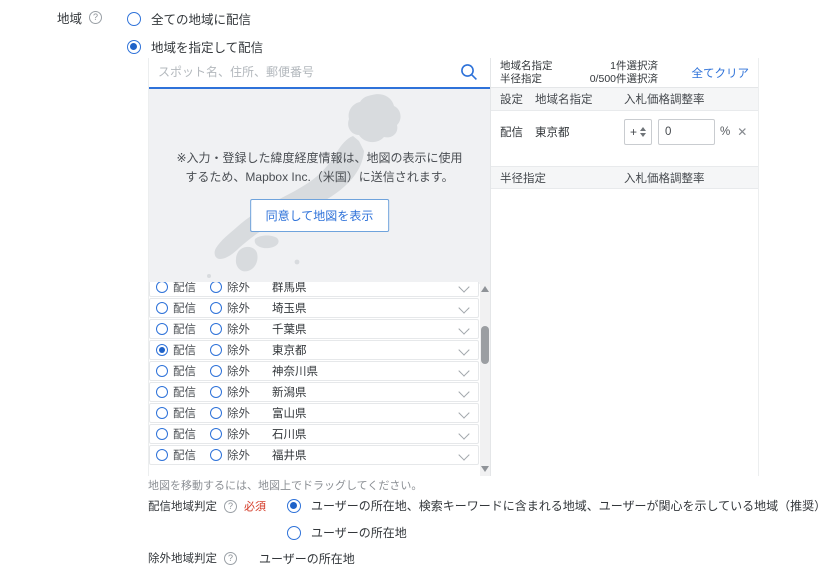  Describe the element at coordinates (201, 20) in the screenshot. I see `all-regions-label: 全ての地域に配信` at that location.